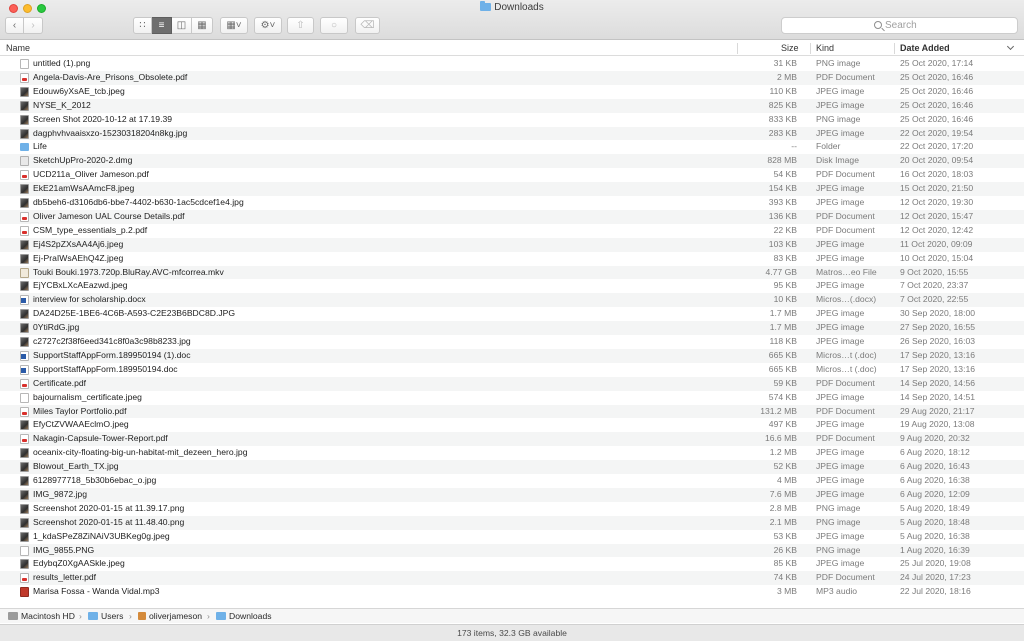  Describe the element at coordinates (905, 25) in the screenshot. I see `search-input` at that location.